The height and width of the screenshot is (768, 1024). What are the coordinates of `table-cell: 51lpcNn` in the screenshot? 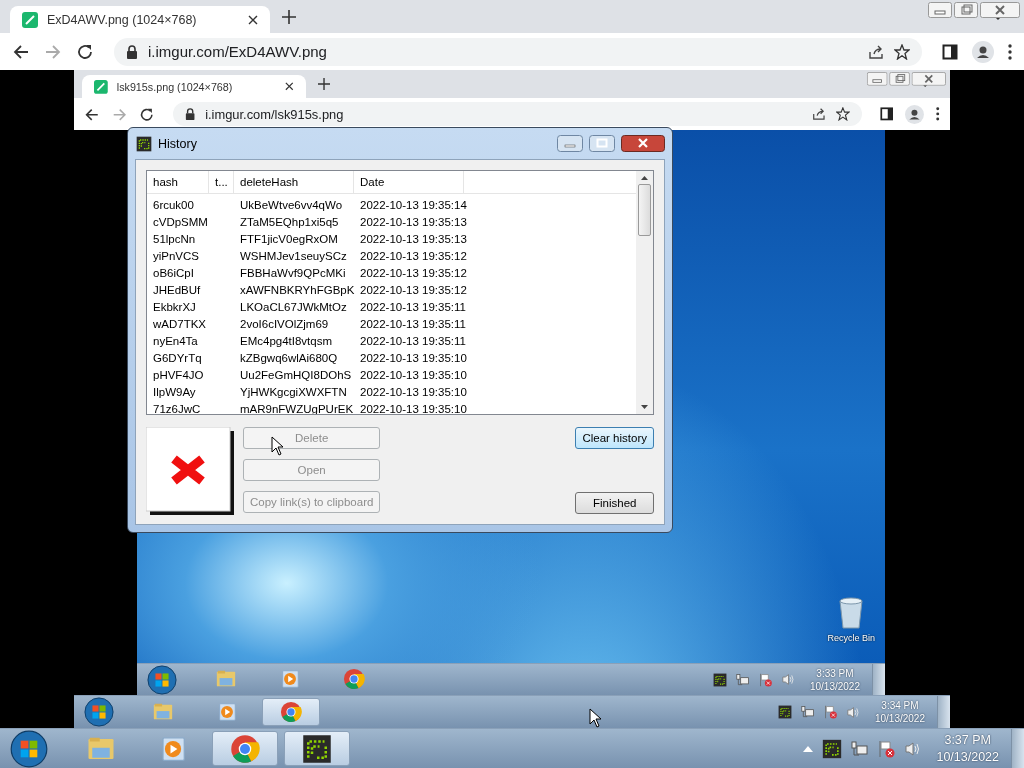 It's located at (174, 238).